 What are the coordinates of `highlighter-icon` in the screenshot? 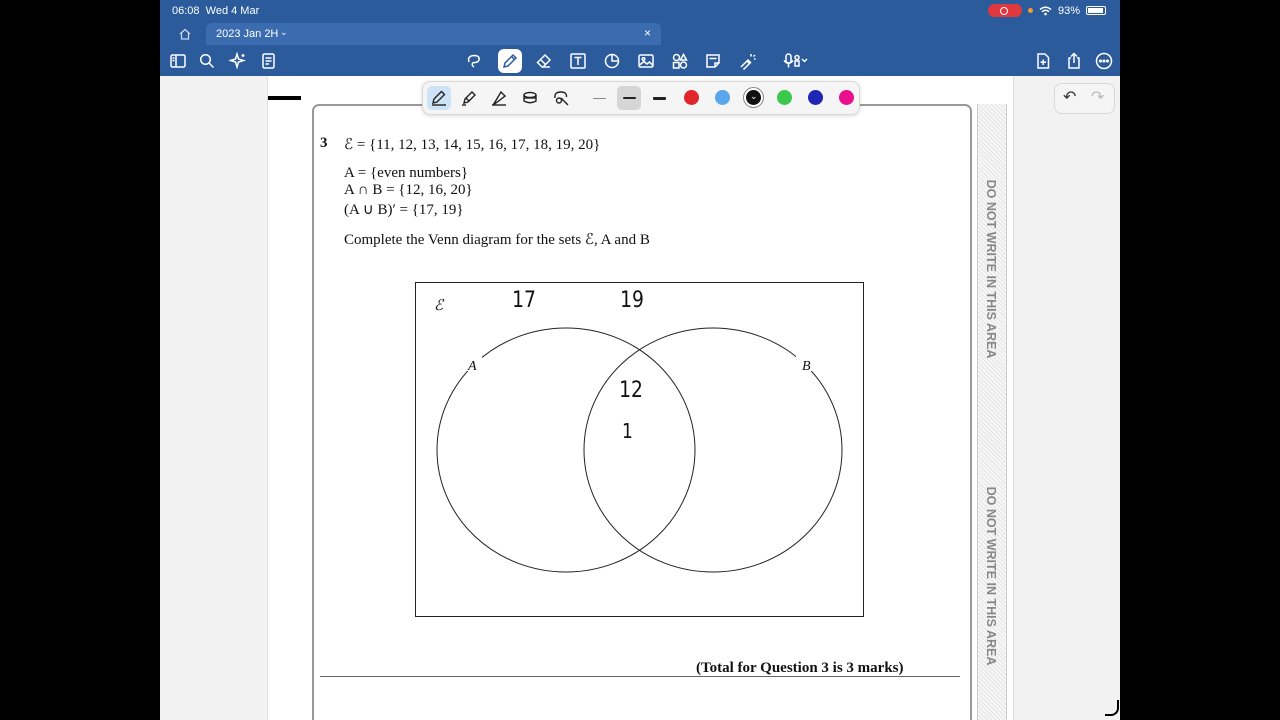 It's located at (469, 98).